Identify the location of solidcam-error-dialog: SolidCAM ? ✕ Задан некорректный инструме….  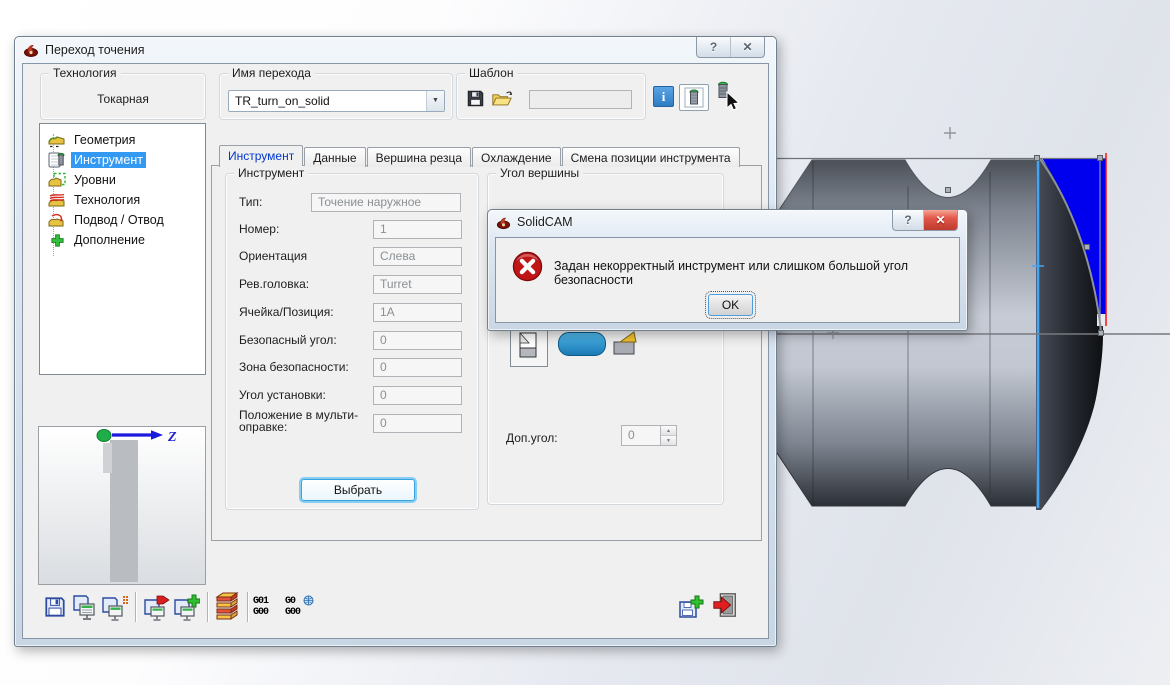
(727, 270).